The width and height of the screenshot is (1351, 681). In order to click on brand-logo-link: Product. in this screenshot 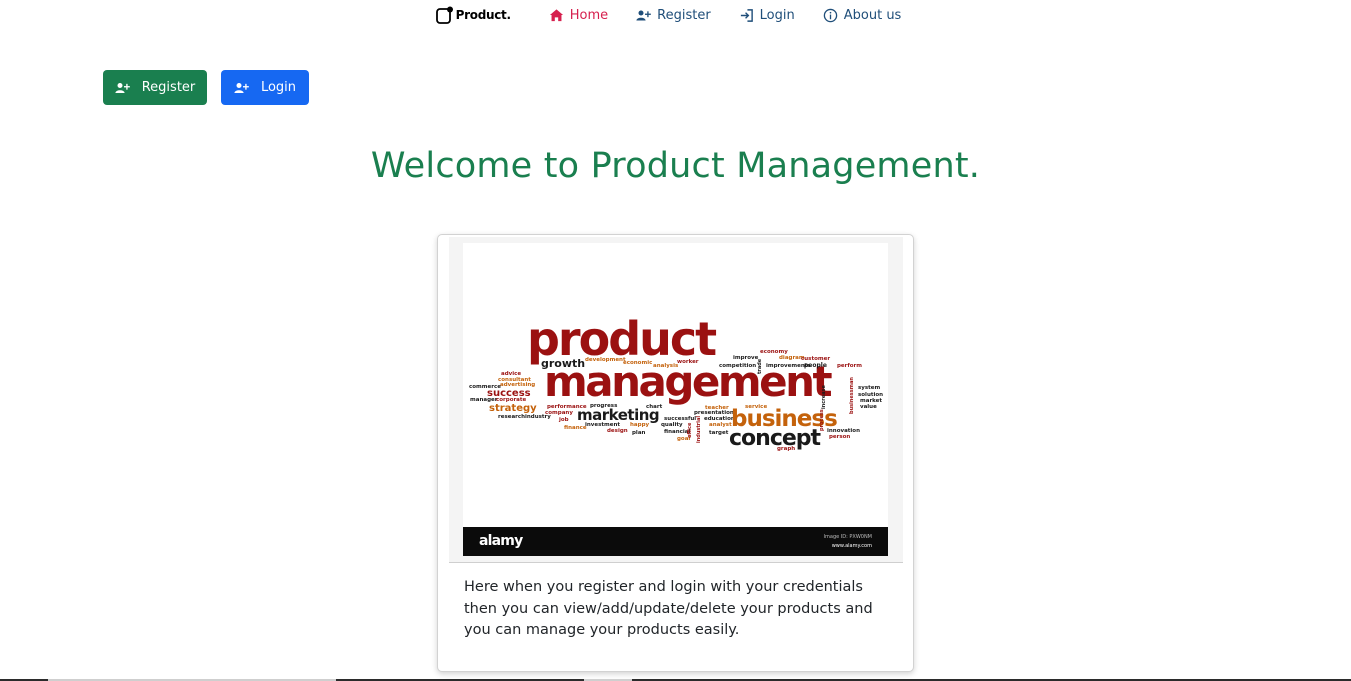, I will do `click(473, 15)`.